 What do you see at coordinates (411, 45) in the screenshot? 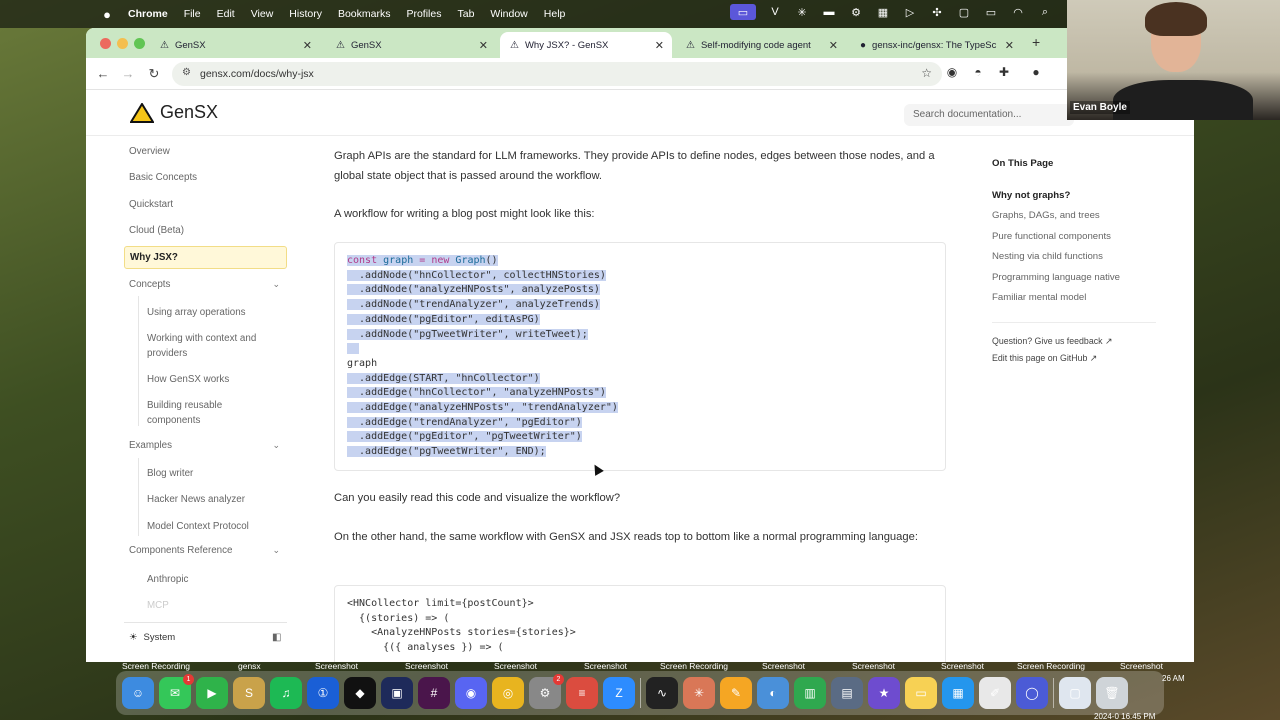
I see `tab-gensx-2: ⚠ GenSX ✕` at bounding box center [411, 45].